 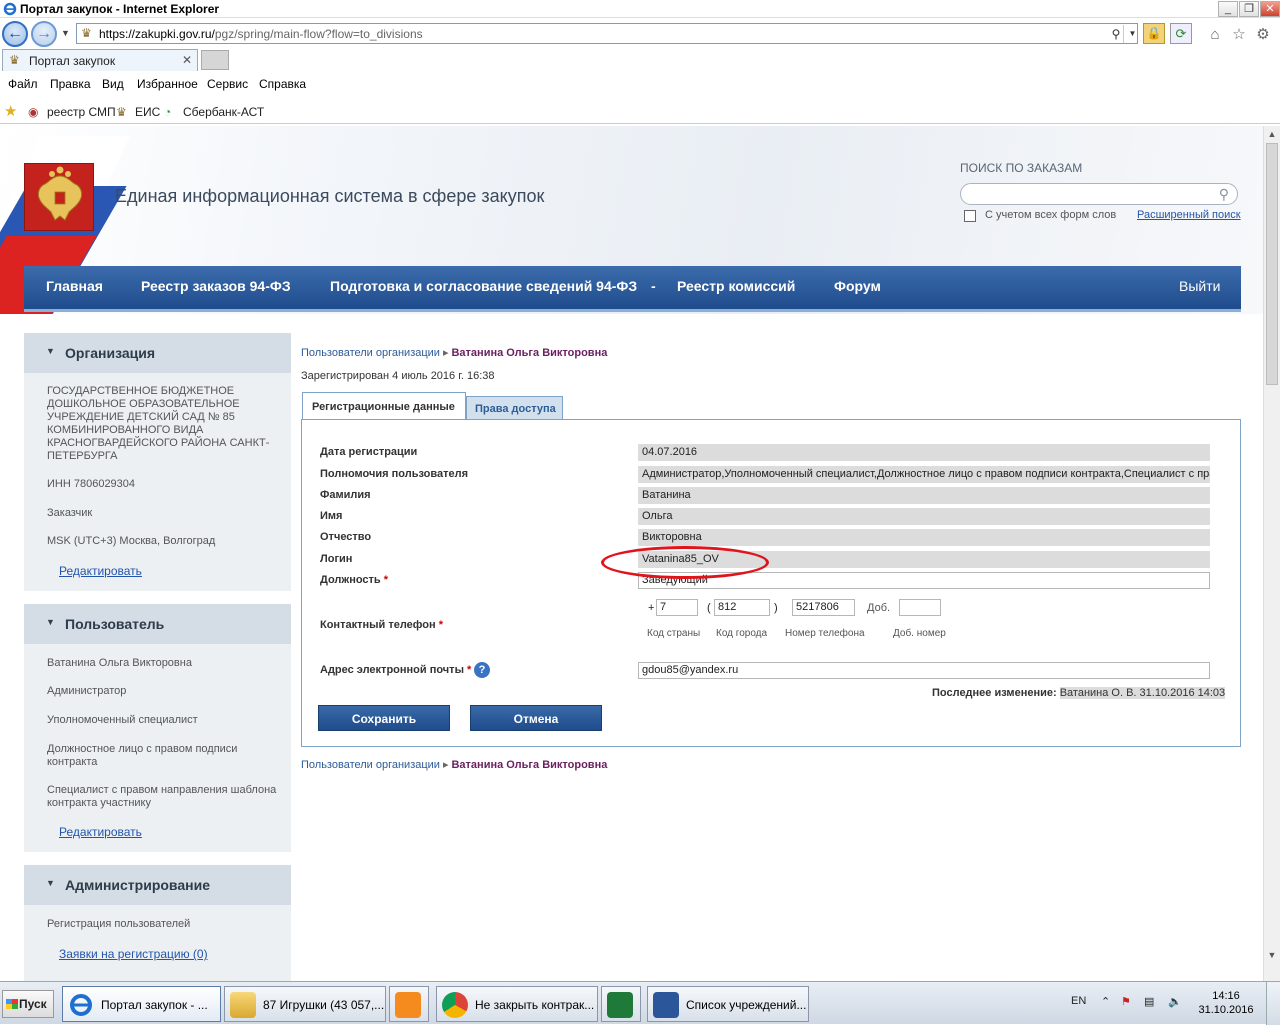 What do you see at coordinates (1099, 194) in the screenshot?
I see `order-search-input: ⚲` at bounding box center [1099, 194].